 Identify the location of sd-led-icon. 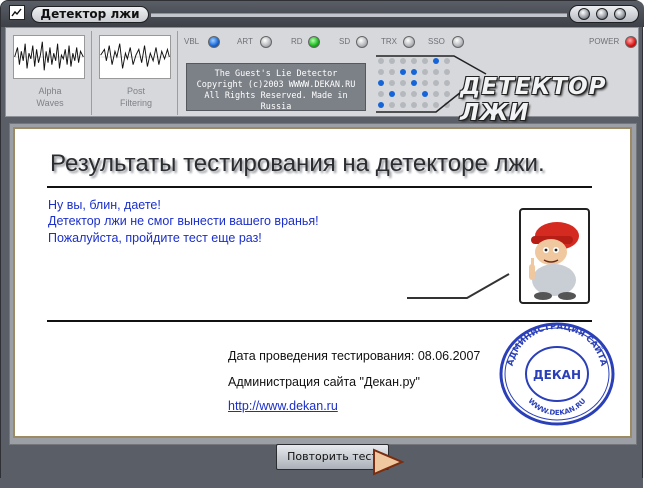
(362, 42).